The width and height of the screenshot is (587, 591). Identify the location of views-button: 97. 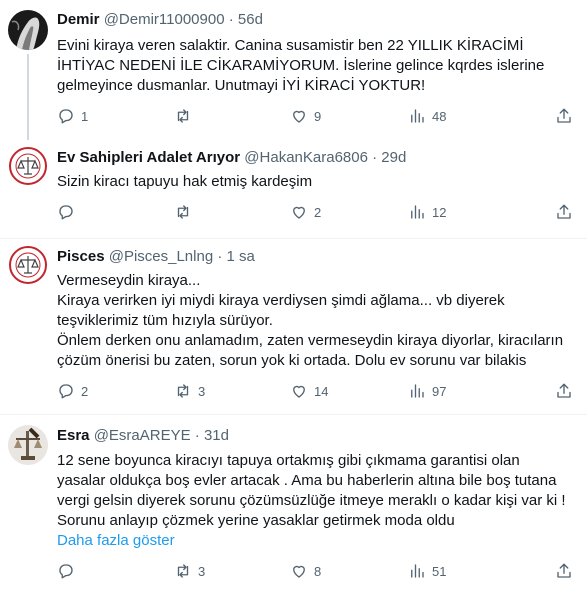
(427, 391).